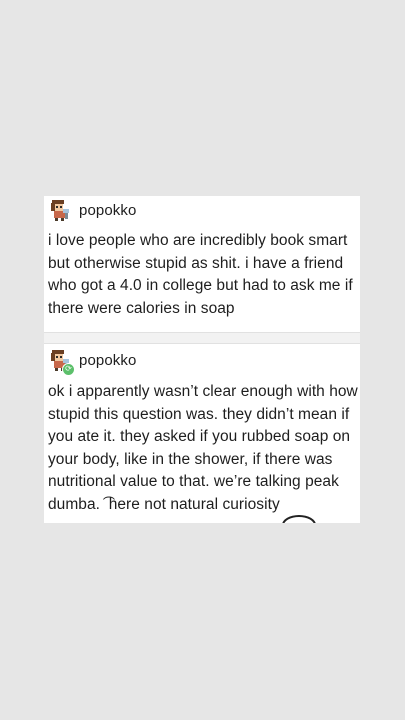 The width and height of the screenshot is (405, 720). What do you see at coordinates (60, 210) in the screenshot?
I see `pixel-character-avatar-icon` at bounding box center [60, 210].